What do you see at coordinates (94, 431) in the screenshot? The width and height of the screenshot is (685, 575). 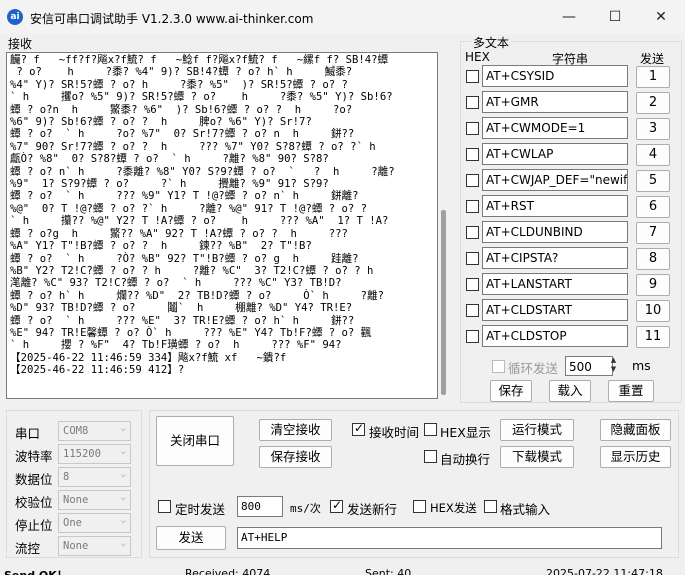 I see `port-select: COM8 ⌵` at bounding box center [94, 431].